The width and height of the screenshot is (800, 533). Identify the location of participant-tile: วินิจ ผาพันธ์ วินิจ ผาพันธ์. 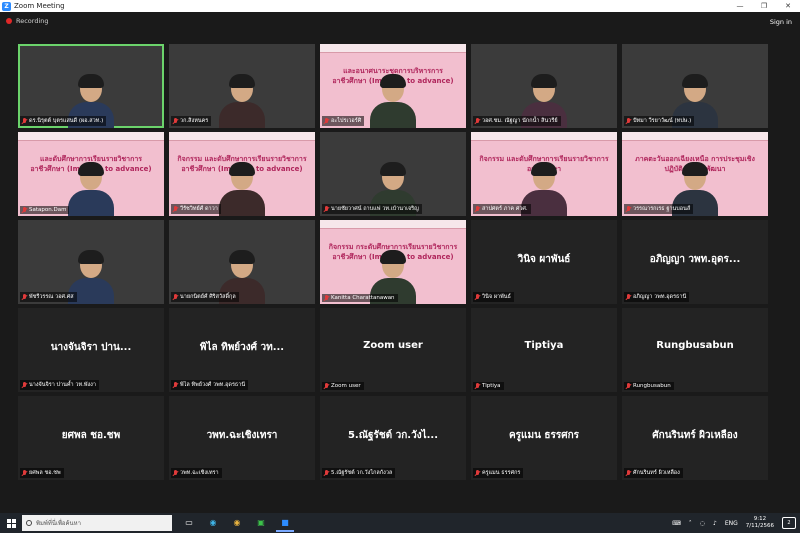
(544, 262).